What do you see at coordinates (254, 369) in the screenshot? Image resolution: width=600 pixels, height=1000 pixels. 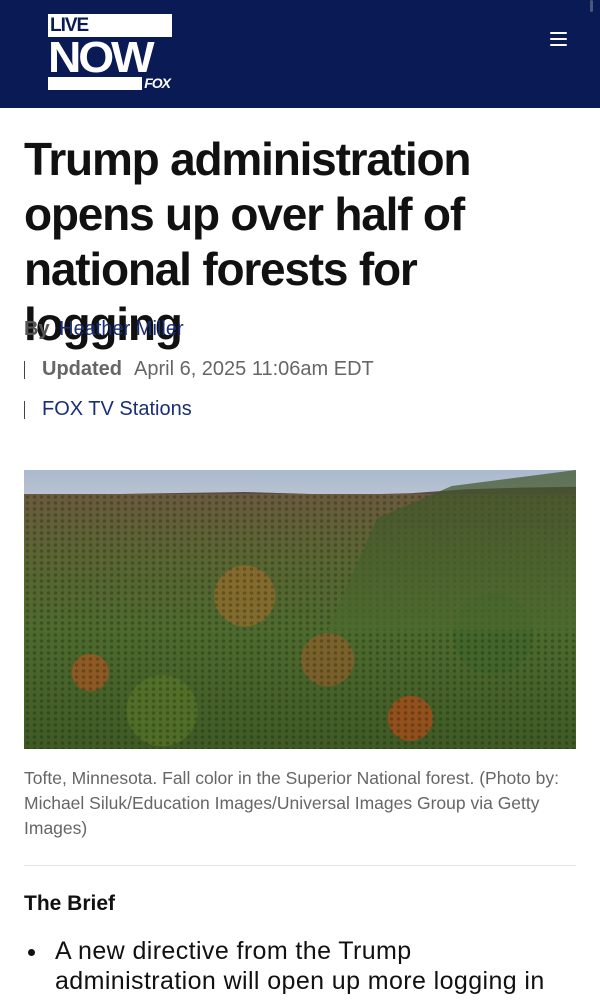 I see `updated-date: April 6, 2025 11:06am EDT` at bounding box center [254, 369].